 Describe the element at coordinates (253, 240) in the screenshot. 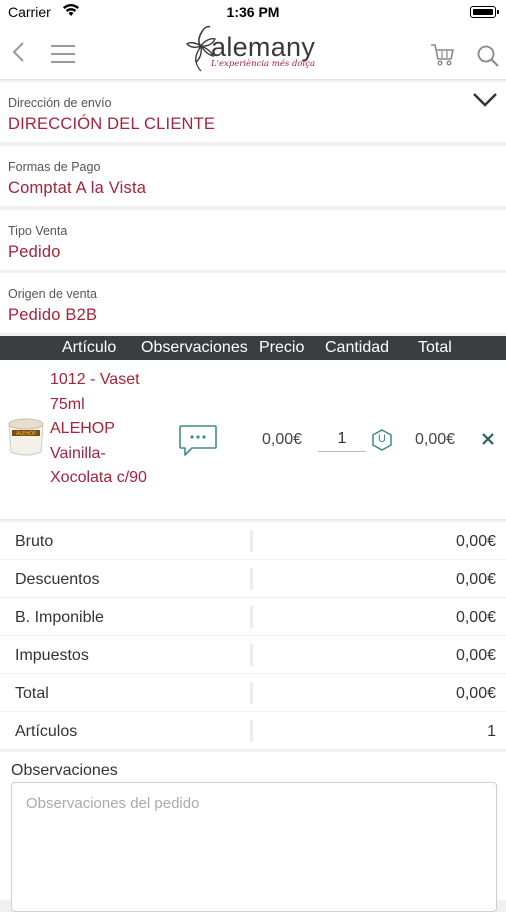

I see `sale-type-field: Tipo Venta Pedido` at that location.